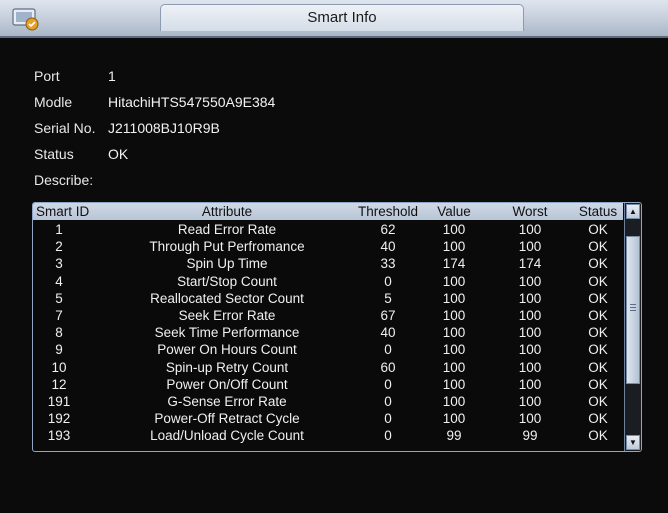 The height and width of the screenshot is (513, 668). I want to click on title-bar: Smart Info, so click(334, 19).